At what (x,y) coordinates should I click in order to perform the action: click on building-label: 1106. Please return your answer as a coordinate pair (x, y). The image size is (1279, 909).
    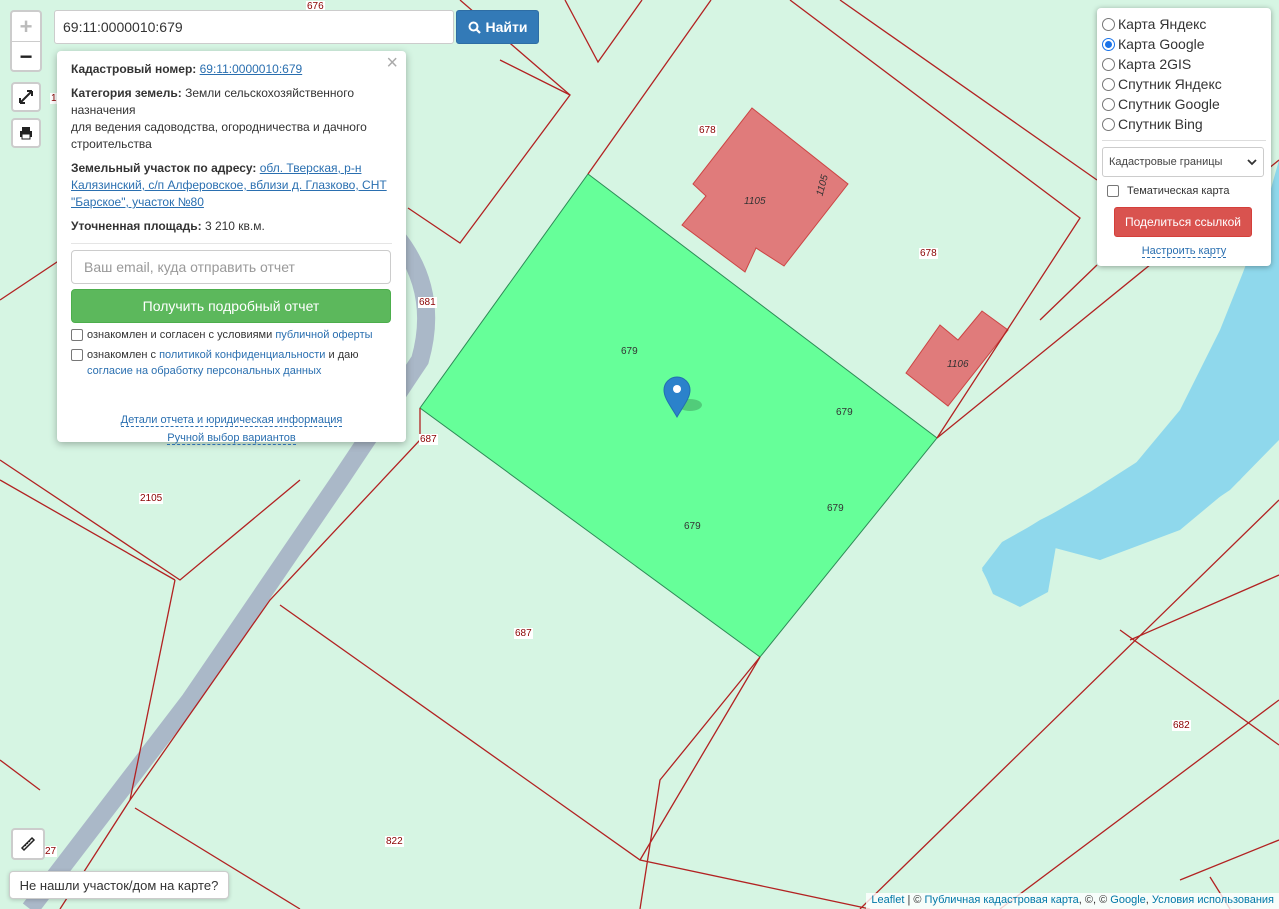
    Looking at the image, I should click on (958, 364).